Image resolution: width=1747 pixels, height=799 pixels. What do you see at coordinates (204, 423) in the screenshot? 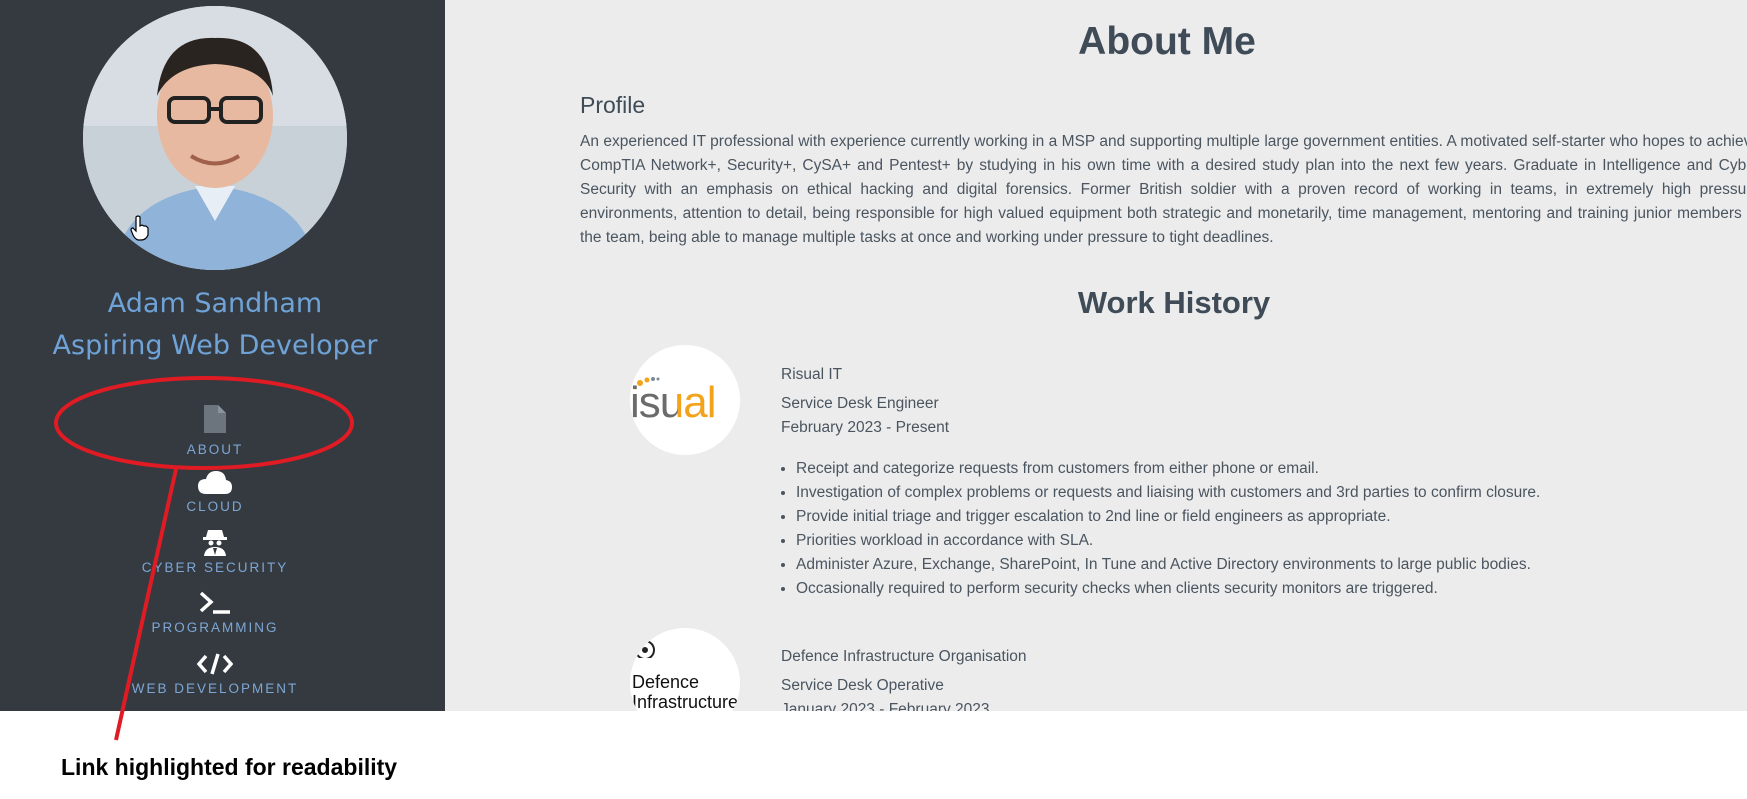
I see `annotation-ellipse` at bounding box center [204, 423].